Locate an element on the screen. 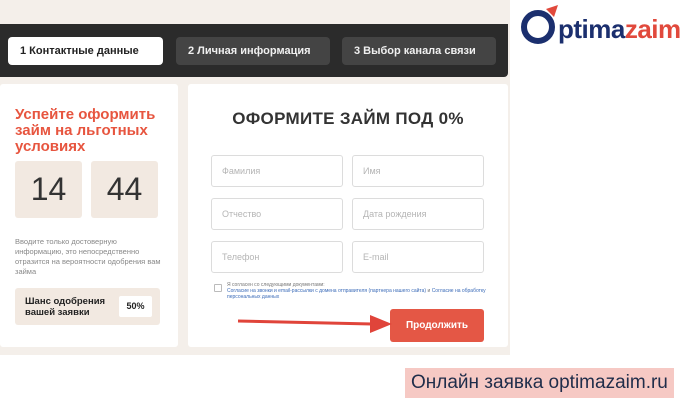 The height and width of the screenshot is (400, 700). logo-wordmark: ptimazaim is located at coordinates (619, 29).